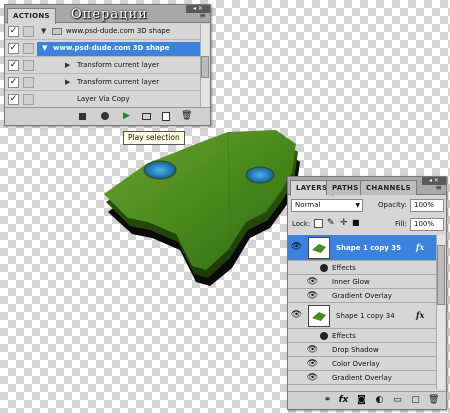 Image resolution: width=450 pixels, height=413 pixels. I want to click on effect-name: Color Overlay, so click(356, 364).